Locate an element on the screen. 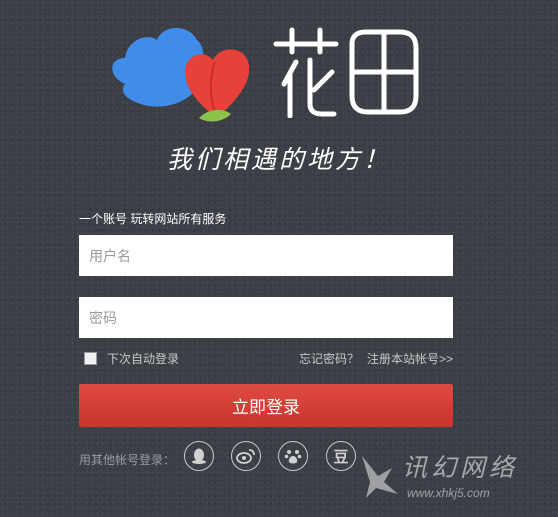  weibo-icon is located at coordinates (245, 456).